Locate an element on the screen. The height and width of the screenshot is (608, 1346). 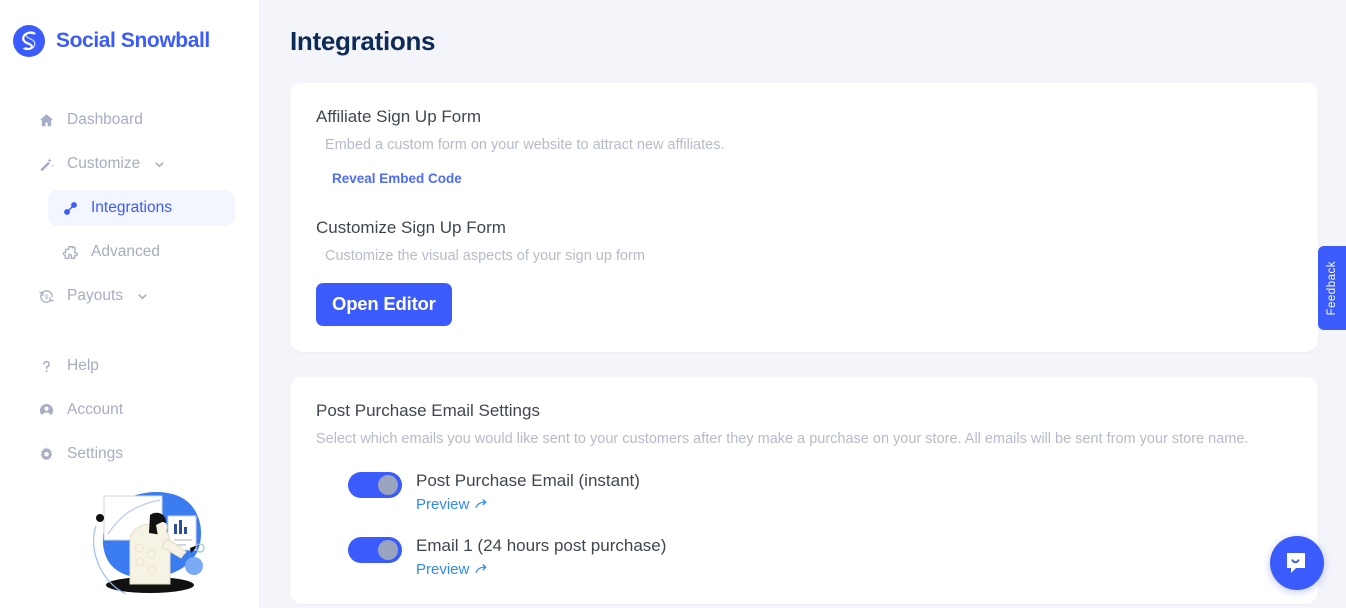
brand-name: Social Snowball is located at coordinates (133, 40).